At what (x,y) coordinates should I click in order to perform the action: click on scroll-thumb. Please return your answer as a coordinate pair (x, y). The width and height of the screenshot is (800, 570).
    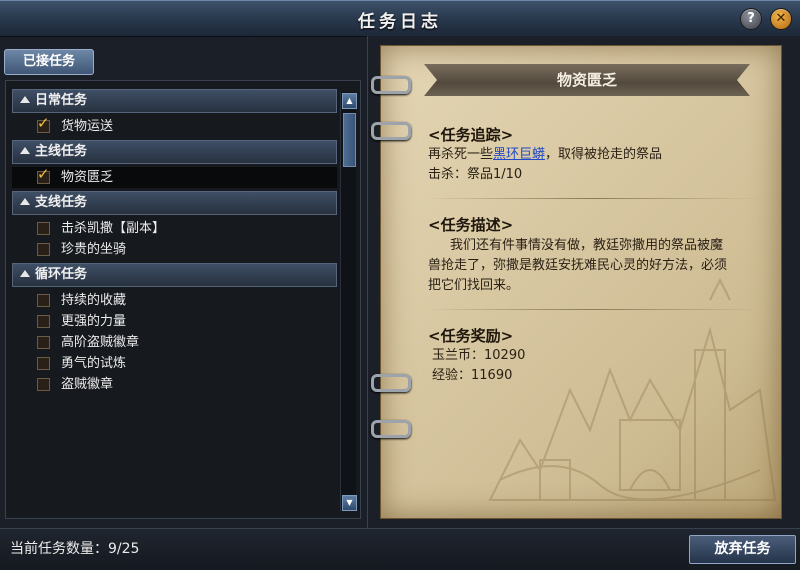
    Looking at the image, I should click on (349, 140).